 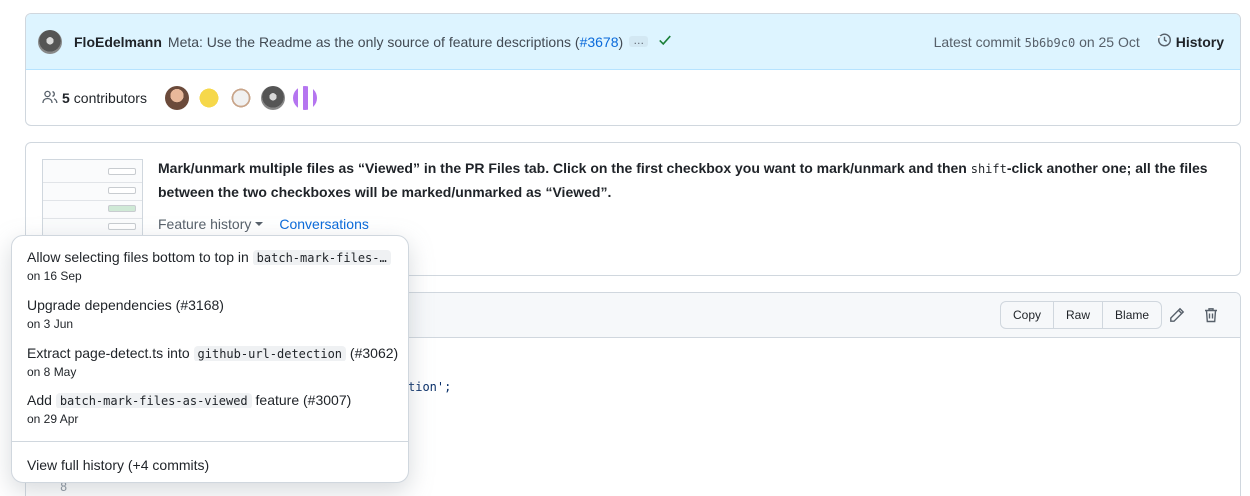 What do you see at coordinates (270, 353) in the screenshot?
I see `history-item-code: github-url-detection` at bounding box center [270, 353].